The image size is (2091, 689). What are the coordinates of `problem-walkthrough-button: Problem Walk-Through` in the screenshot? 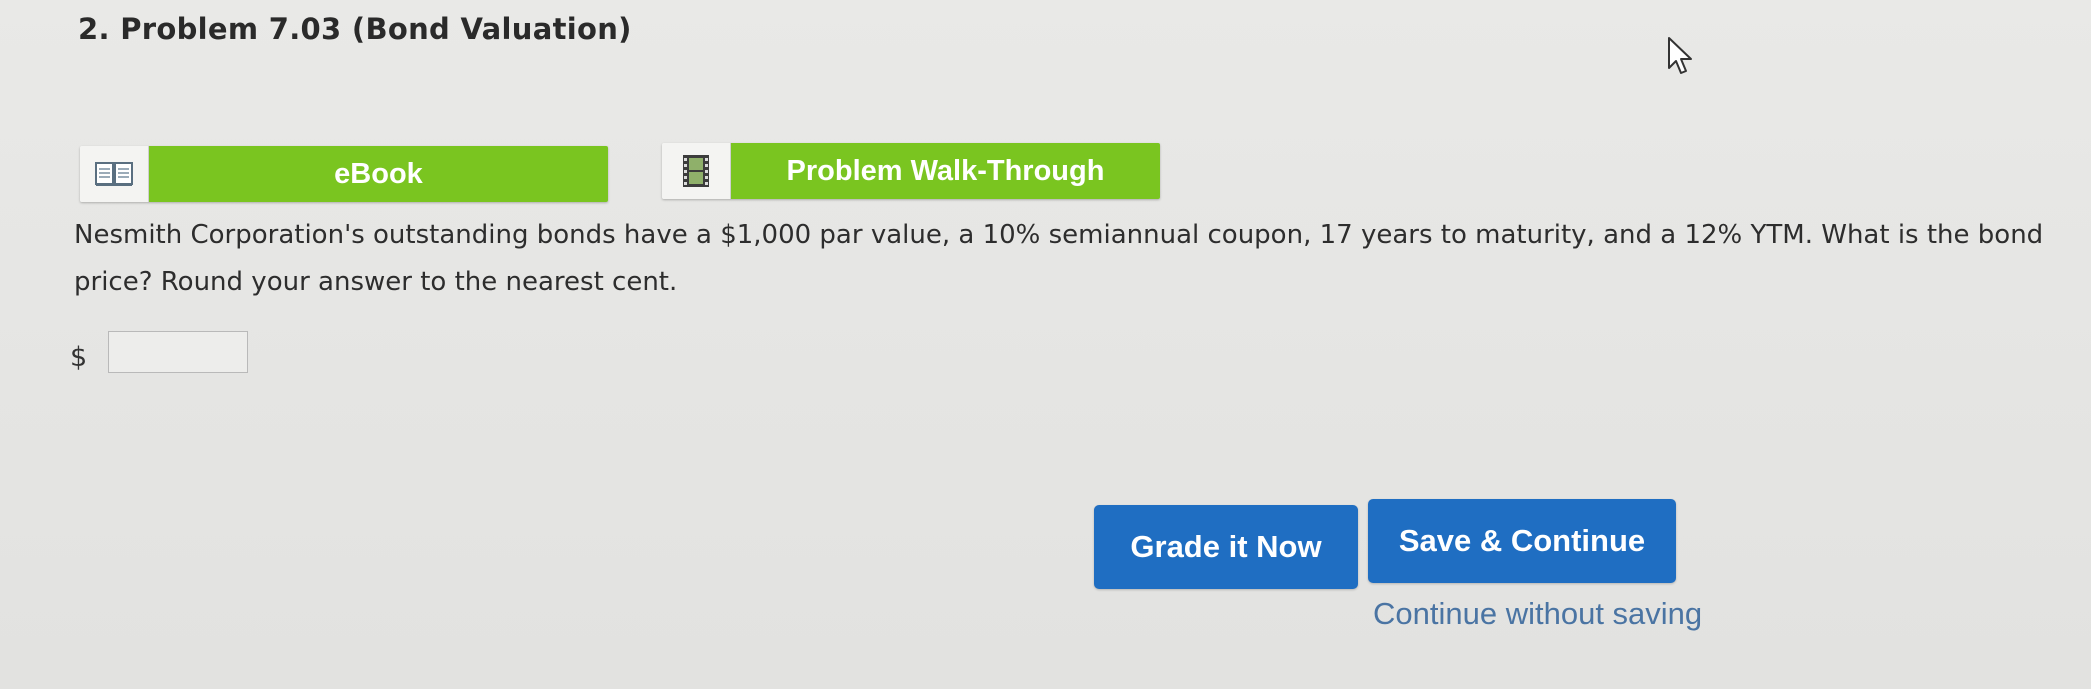 It's located at (911, 171).